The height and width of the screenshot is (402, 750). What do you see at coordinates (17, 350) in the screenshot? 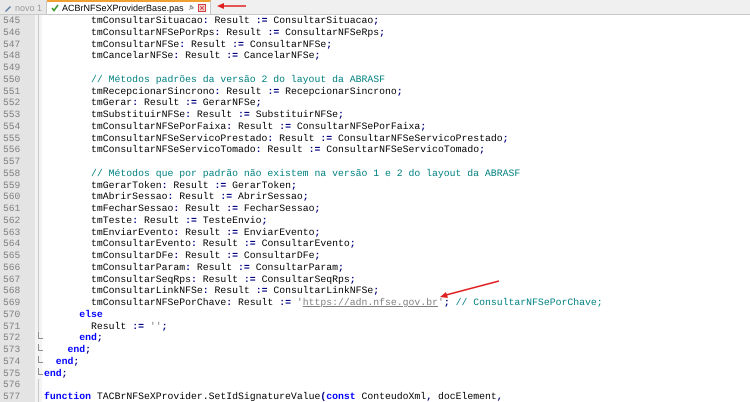
I see `line-number: 573` at bounding box center [17, 350].